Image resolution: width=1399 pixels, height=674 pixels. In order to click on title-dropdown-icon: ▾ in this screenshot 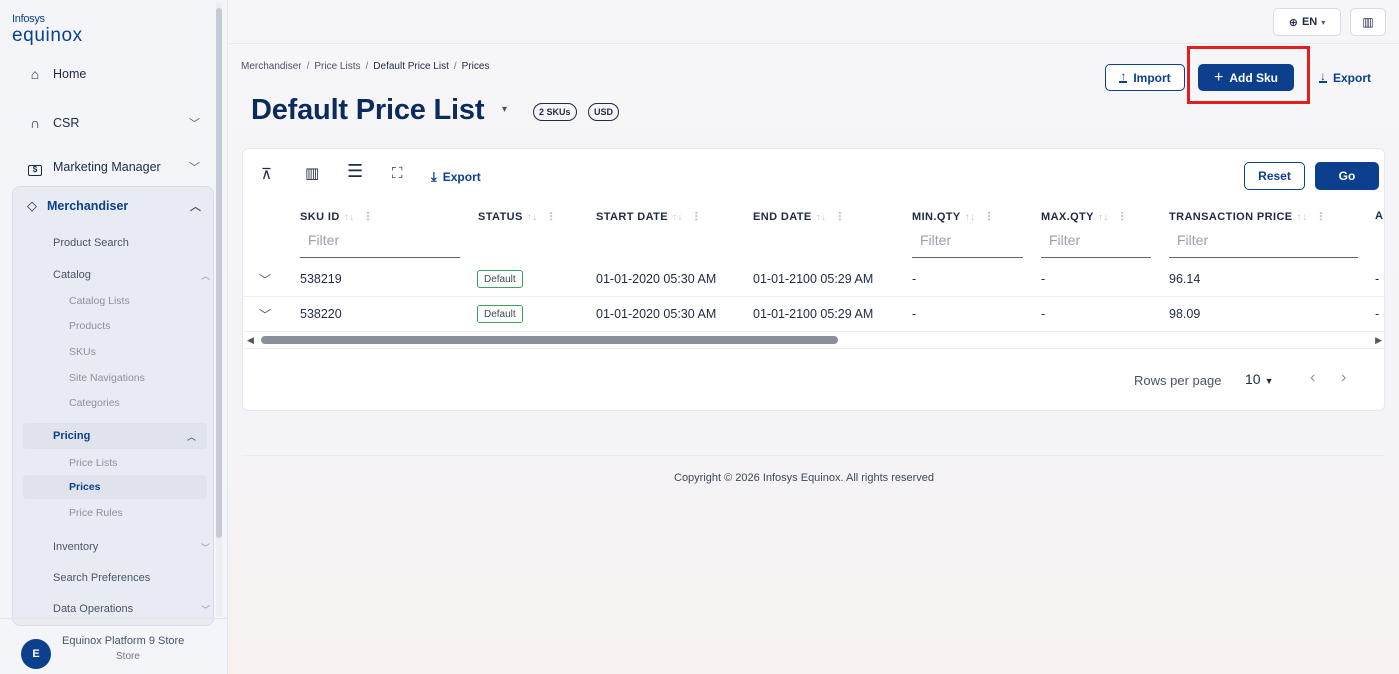, I will do `click(504, 109)`.